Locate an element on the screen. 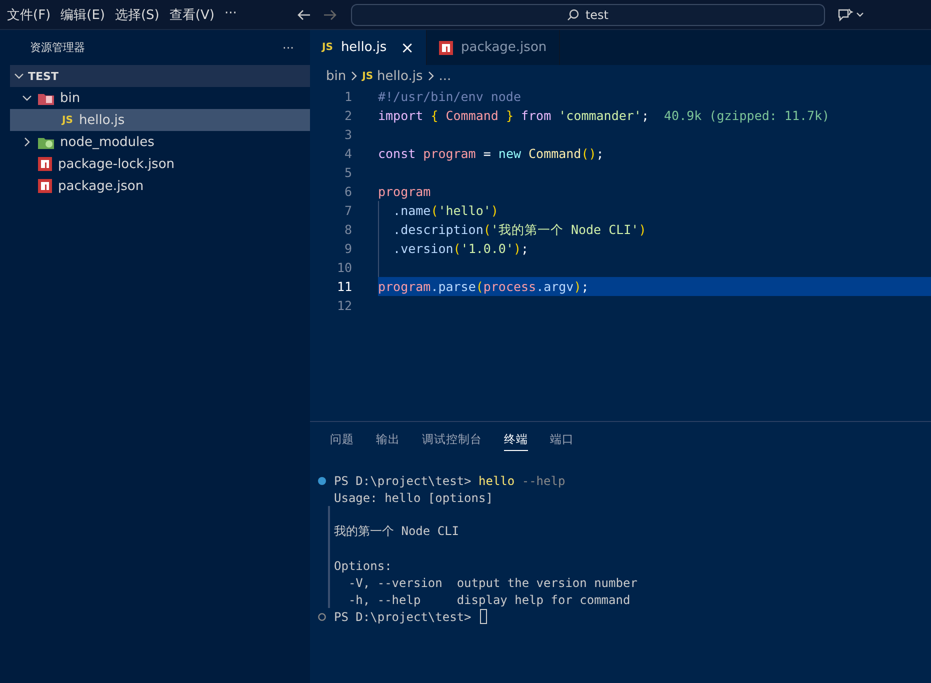  line-number: 5 is located at coordinates (347, 173).